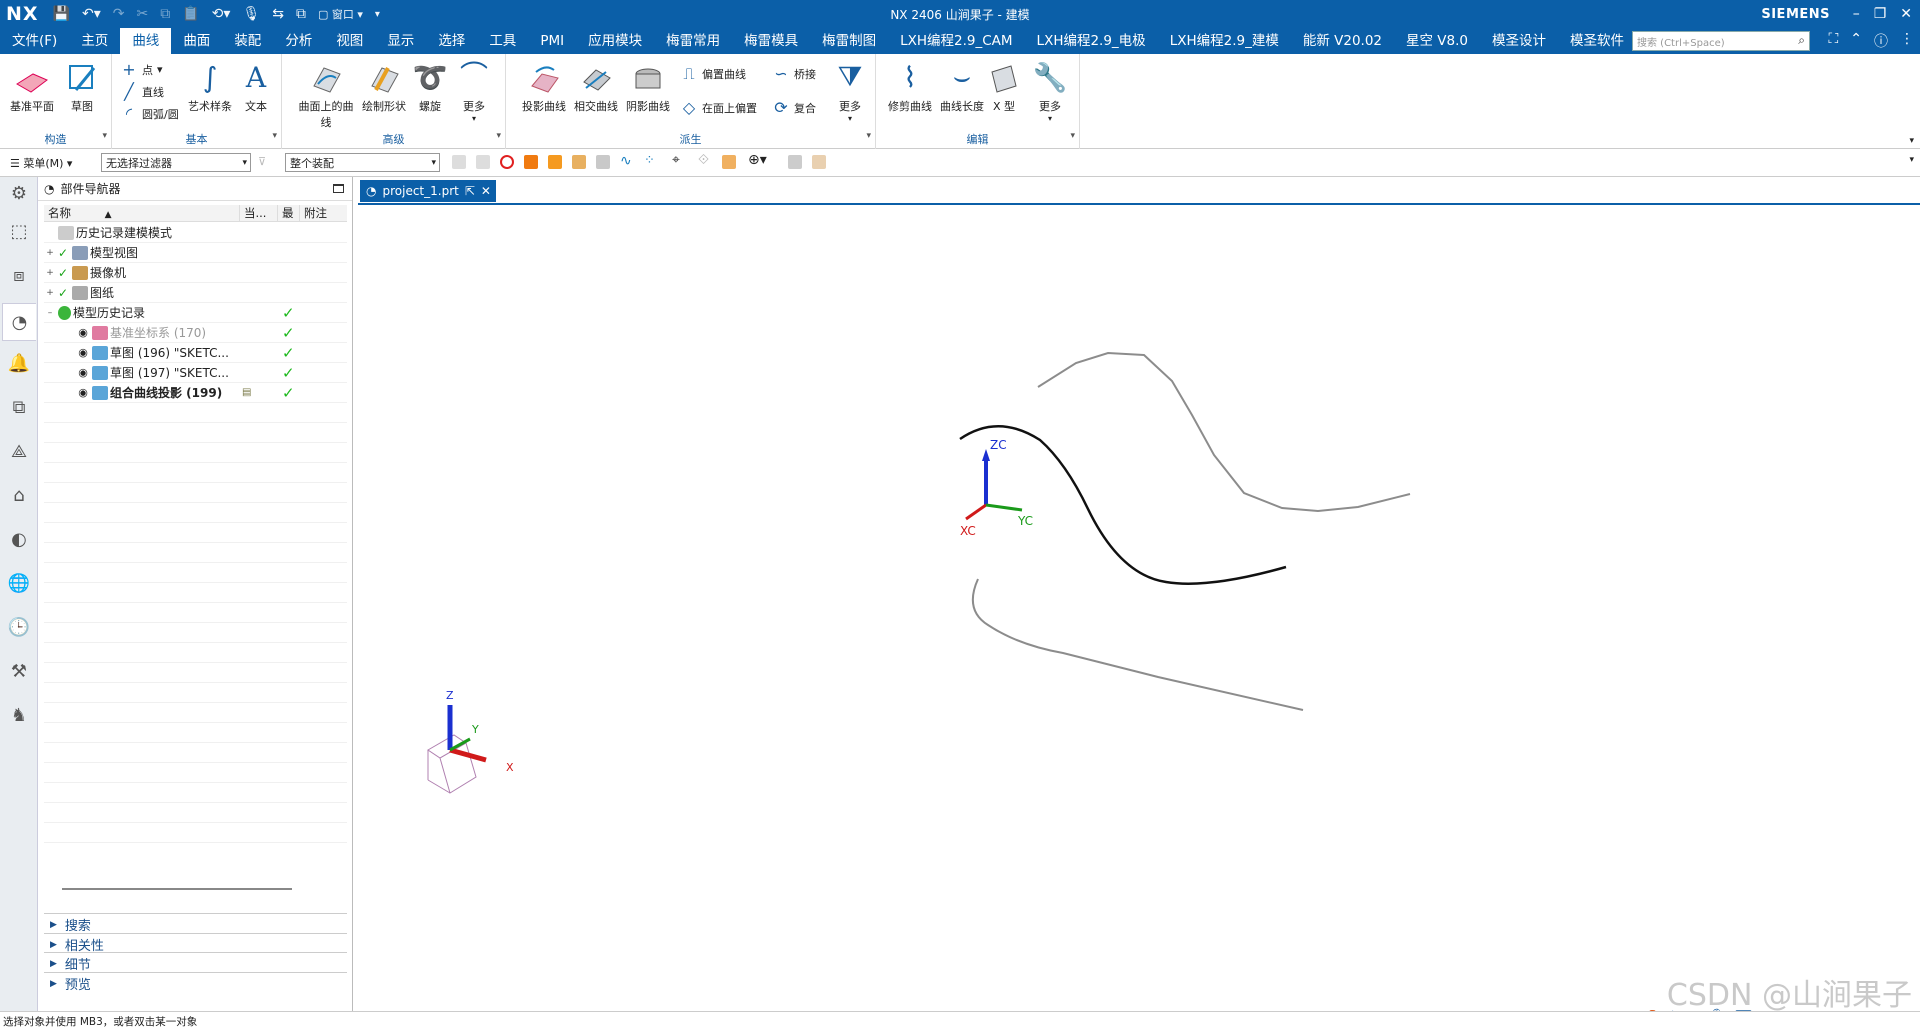 The width and height of the screenshot is (1920, 1031). What do you see at coordinates (1721, 41) in the screenshot?
I see `command-search-input: 搜索 (Ctrl+Space) ⌕` at bounding box center [1721, 41].